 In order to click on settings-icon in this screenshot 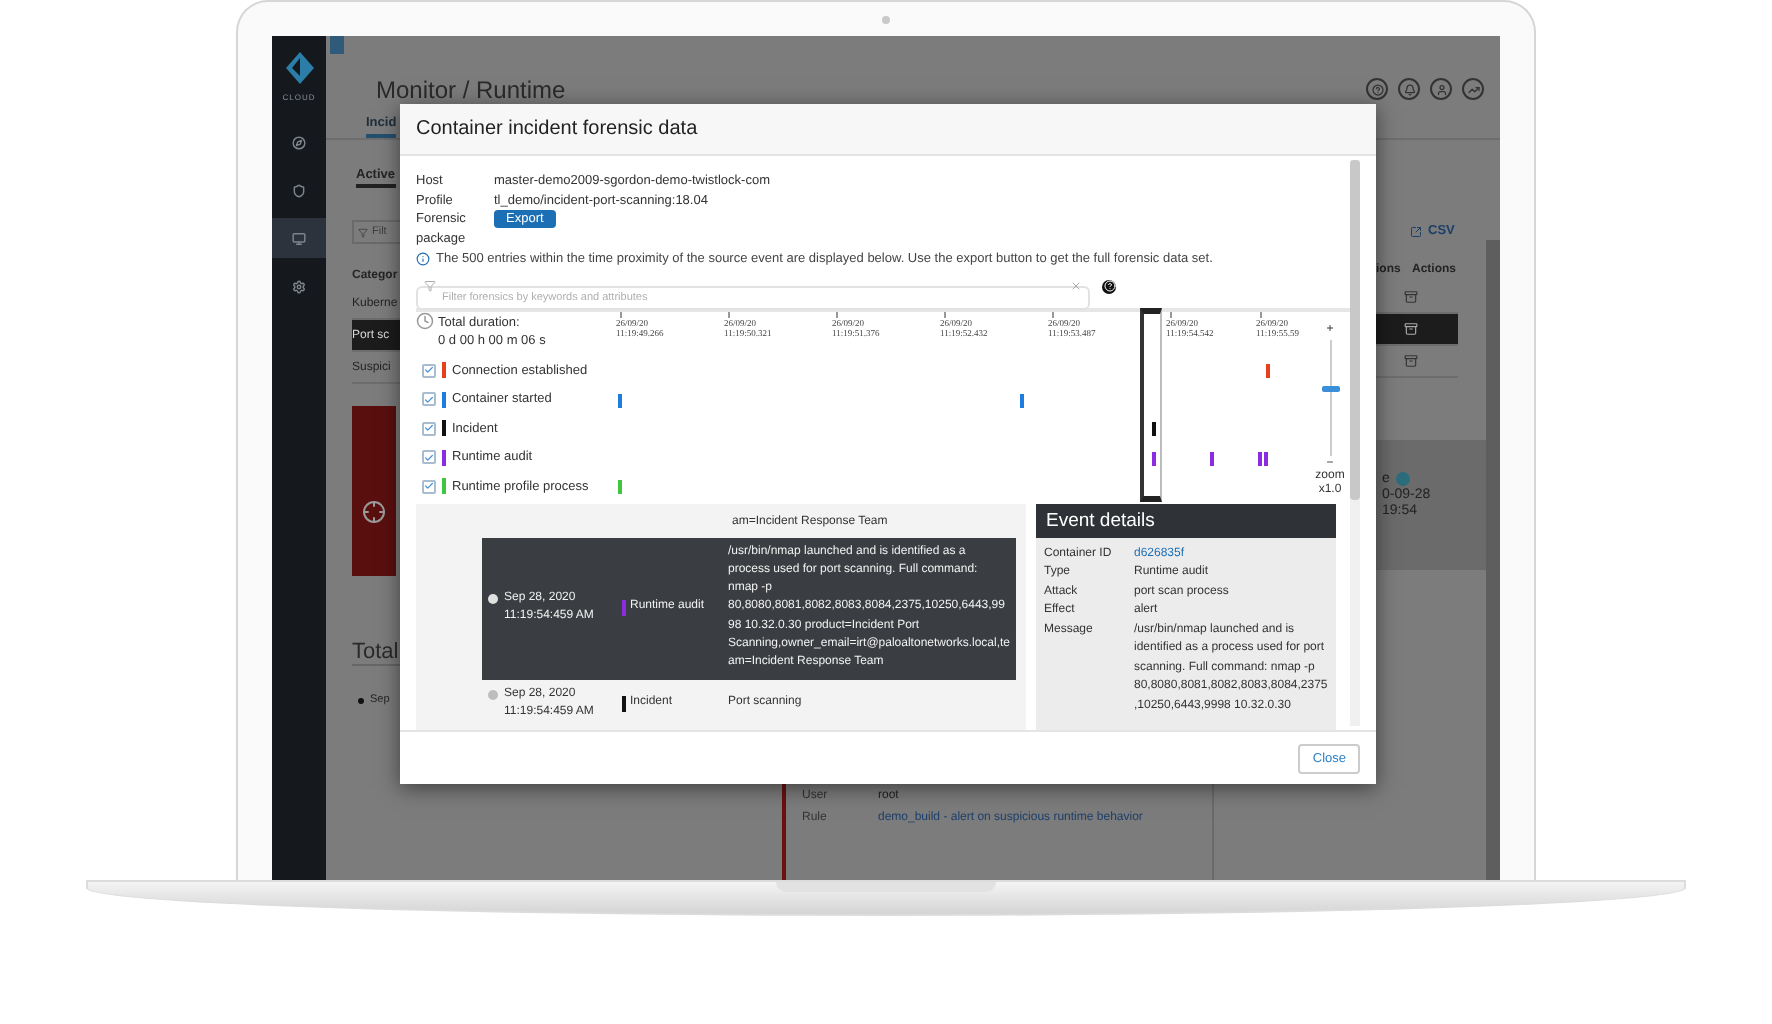, I will do `click(299, 286)`.